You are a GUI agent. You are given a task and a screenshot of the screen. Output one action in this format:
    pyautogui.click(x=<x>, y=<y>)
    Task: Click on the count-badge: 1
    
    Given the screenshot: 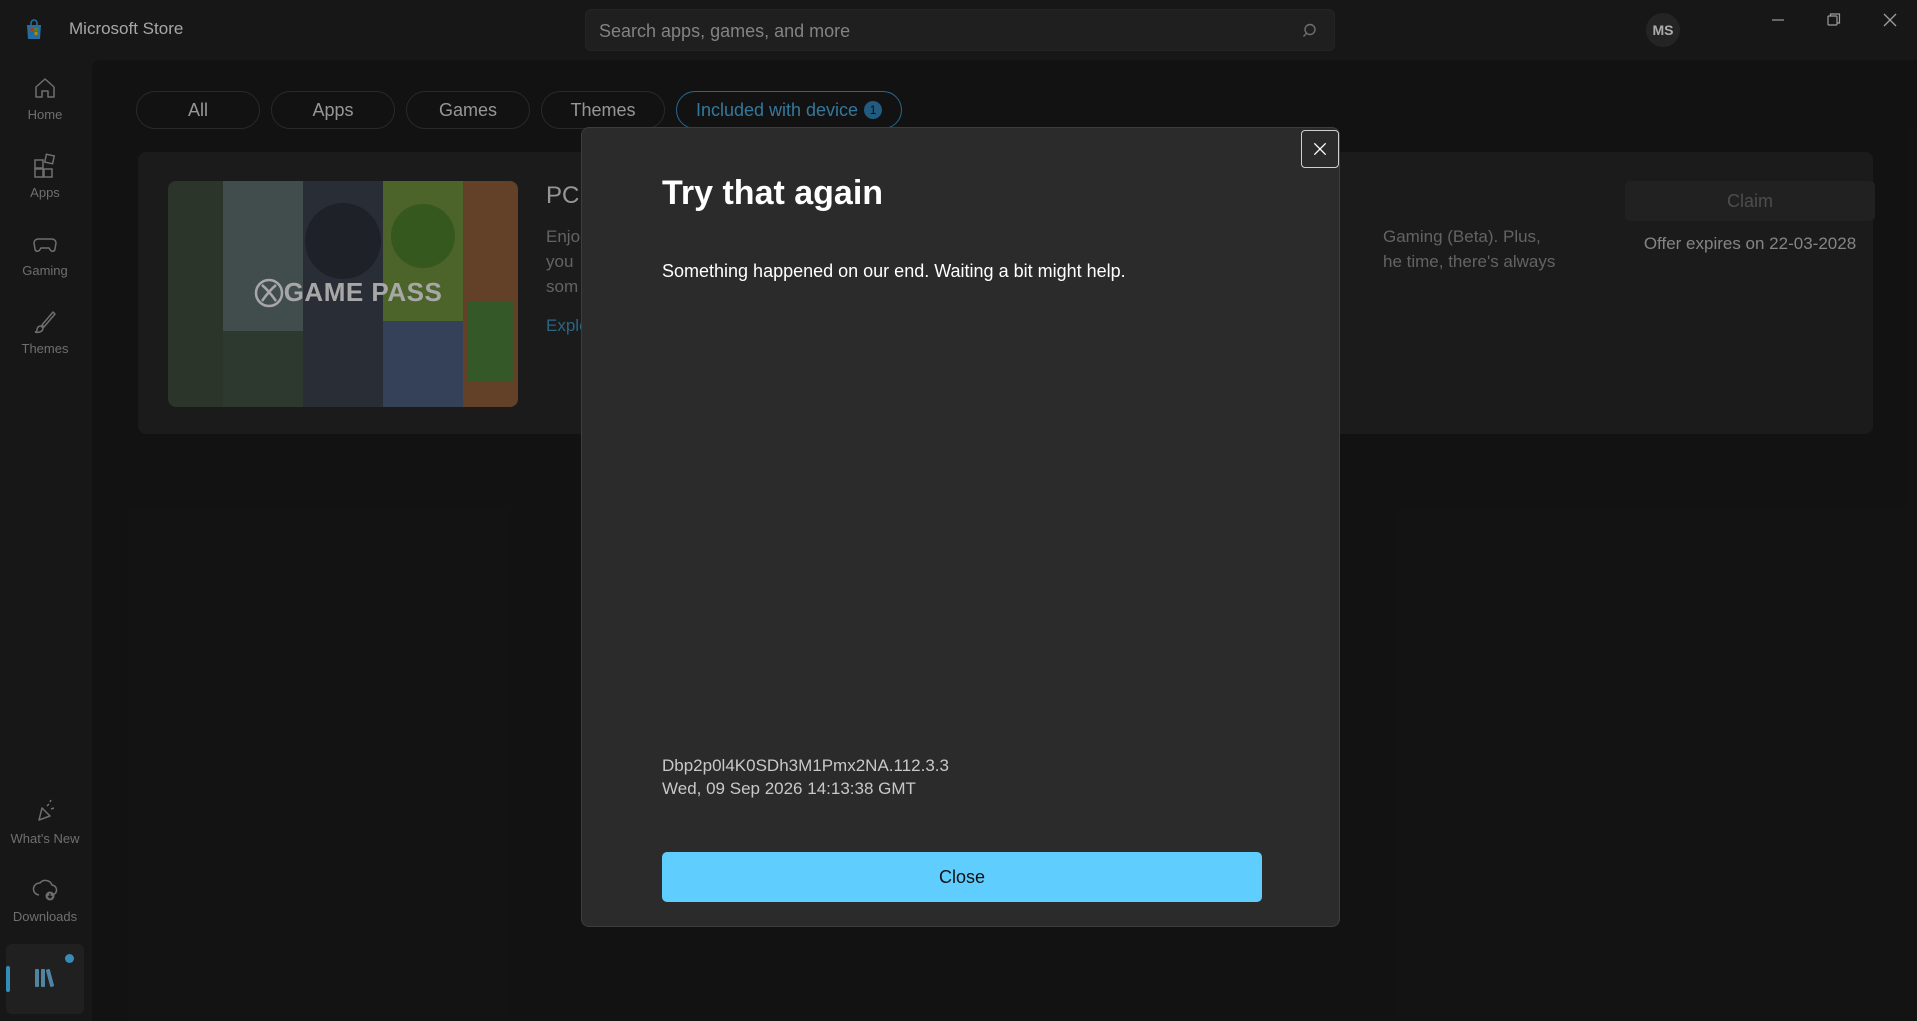 What is the action you would take?
    pyautogui.click(x=873, y=110)
    